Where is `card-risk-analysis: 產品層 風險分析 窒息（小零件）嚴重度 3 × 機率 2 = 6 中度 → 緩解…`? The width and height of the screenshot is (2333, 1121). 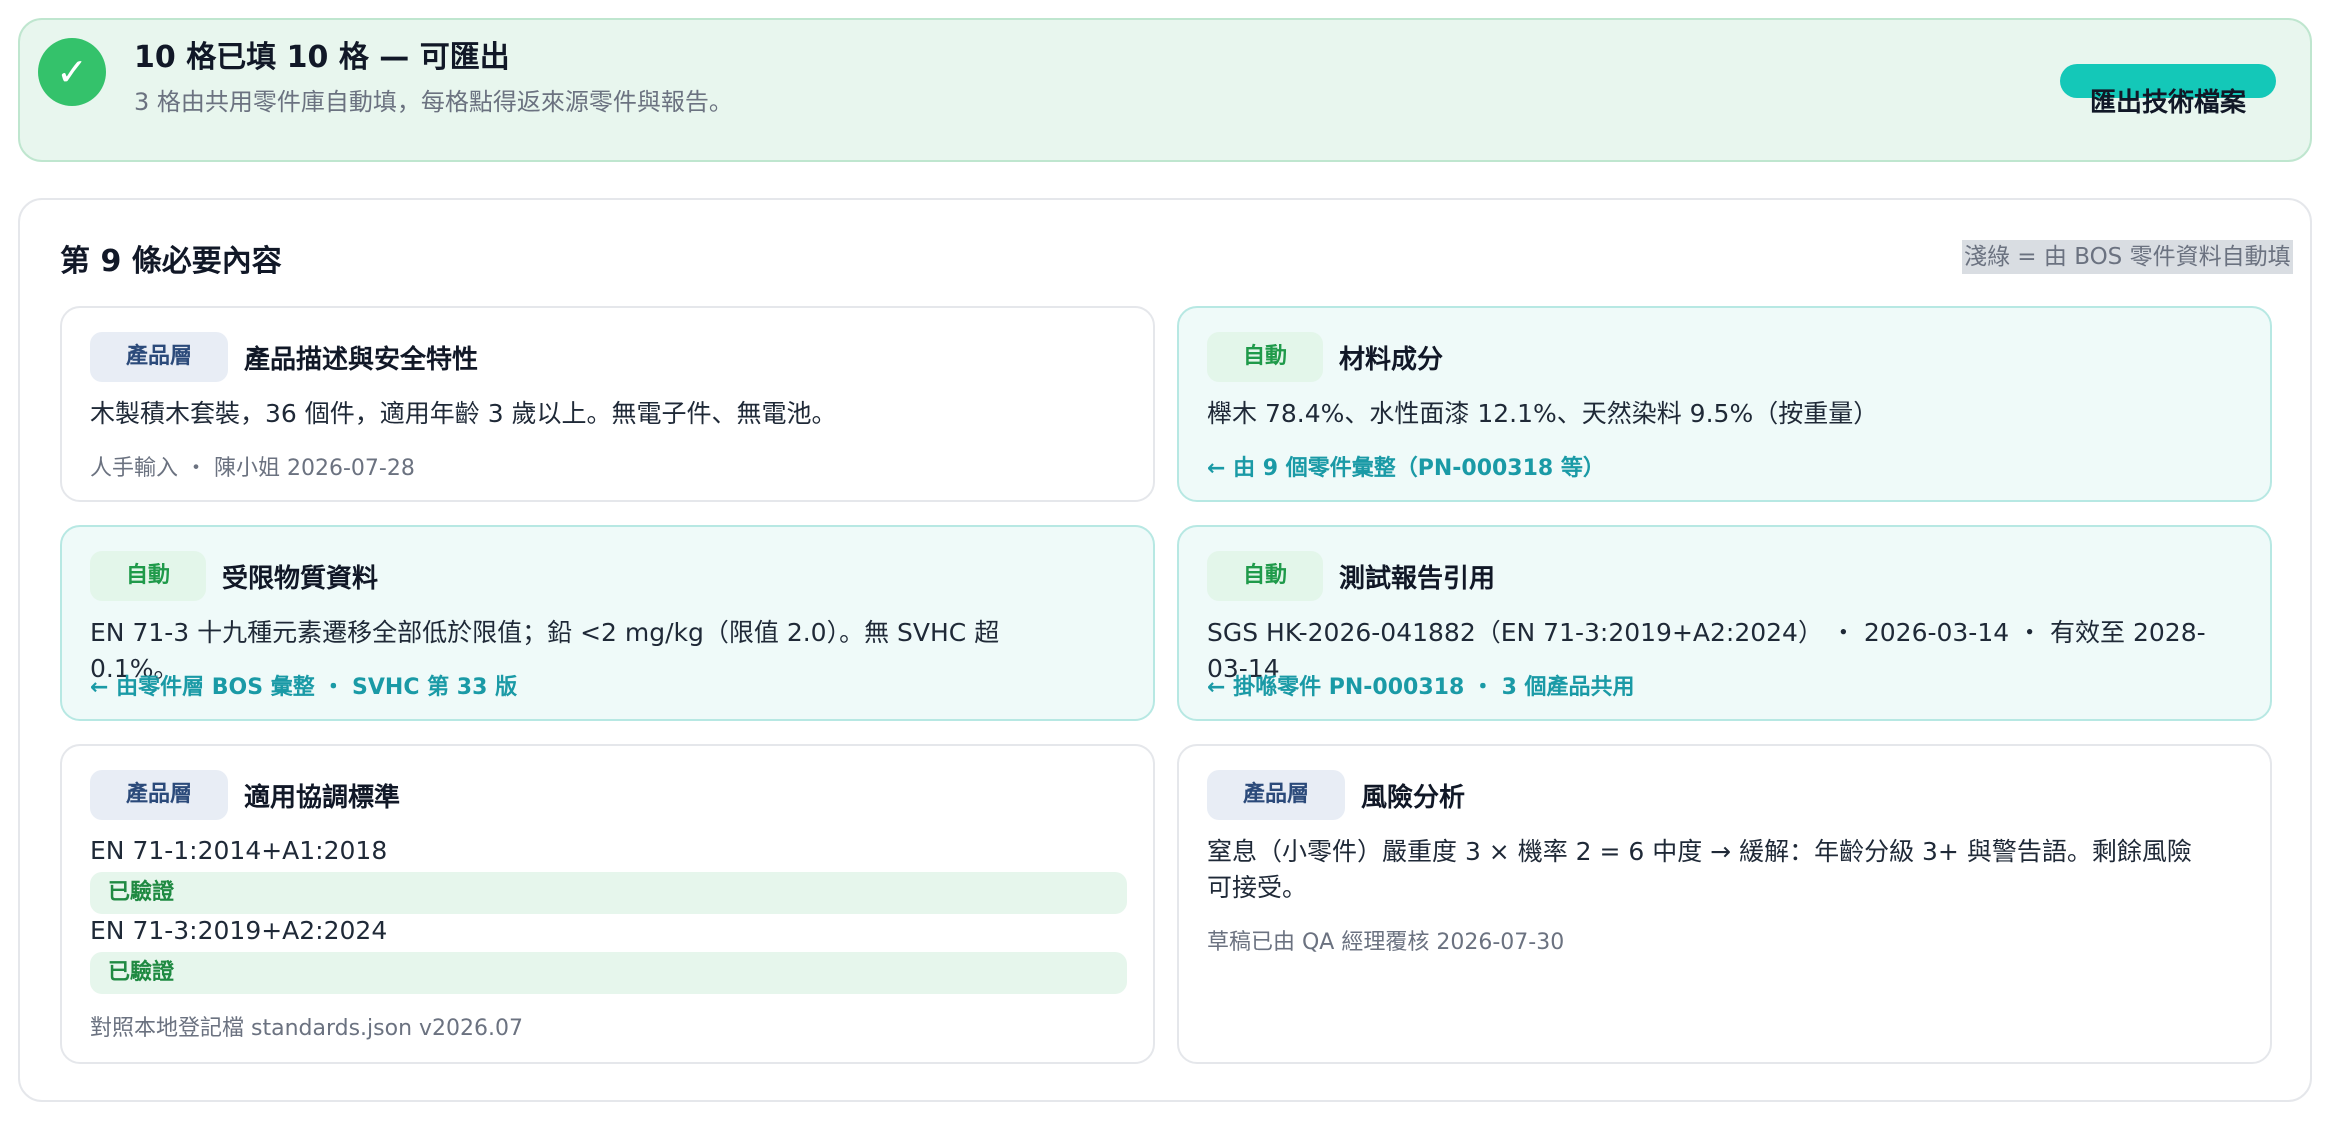 card-risk-analysis: 產品層 風險分析 窒息（小零件）嚴重度 3 × 機率 2 = 6 中度 → 緩解… is located at coordinates (1724, 904).